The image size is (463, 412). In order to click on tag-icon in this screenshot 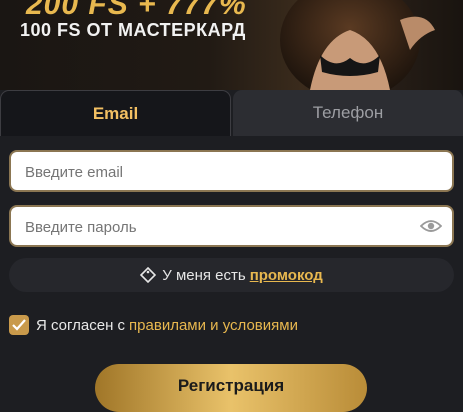, I will do `click(148, 275)`.